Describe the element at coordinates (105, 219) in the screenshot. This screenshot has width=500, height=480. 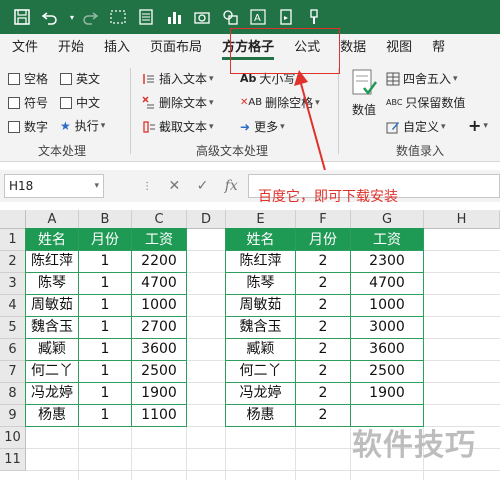
I see `column-header-b: B` at that location.